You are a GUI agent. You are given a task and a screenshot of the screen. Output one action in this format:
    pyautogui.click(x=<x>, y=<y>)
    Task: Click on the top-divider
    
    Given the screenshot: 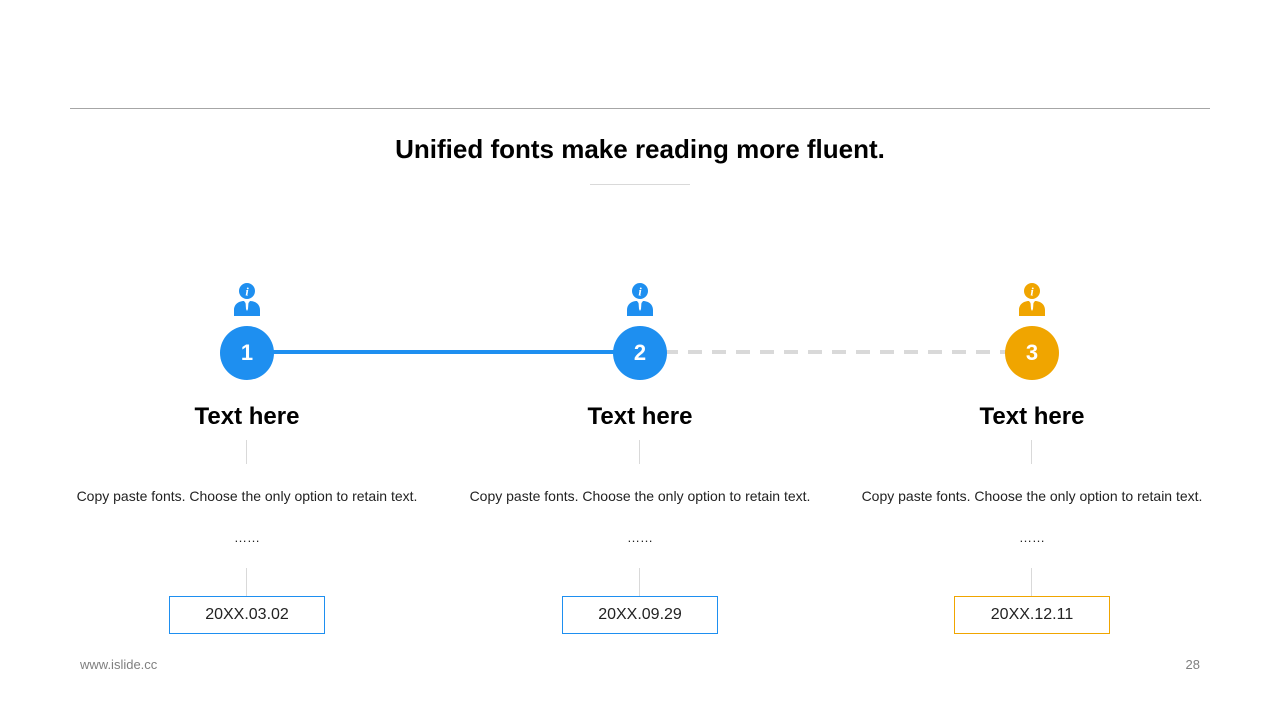 What is the action you would take?
    pyautogui.click(x=640, y=108)
    